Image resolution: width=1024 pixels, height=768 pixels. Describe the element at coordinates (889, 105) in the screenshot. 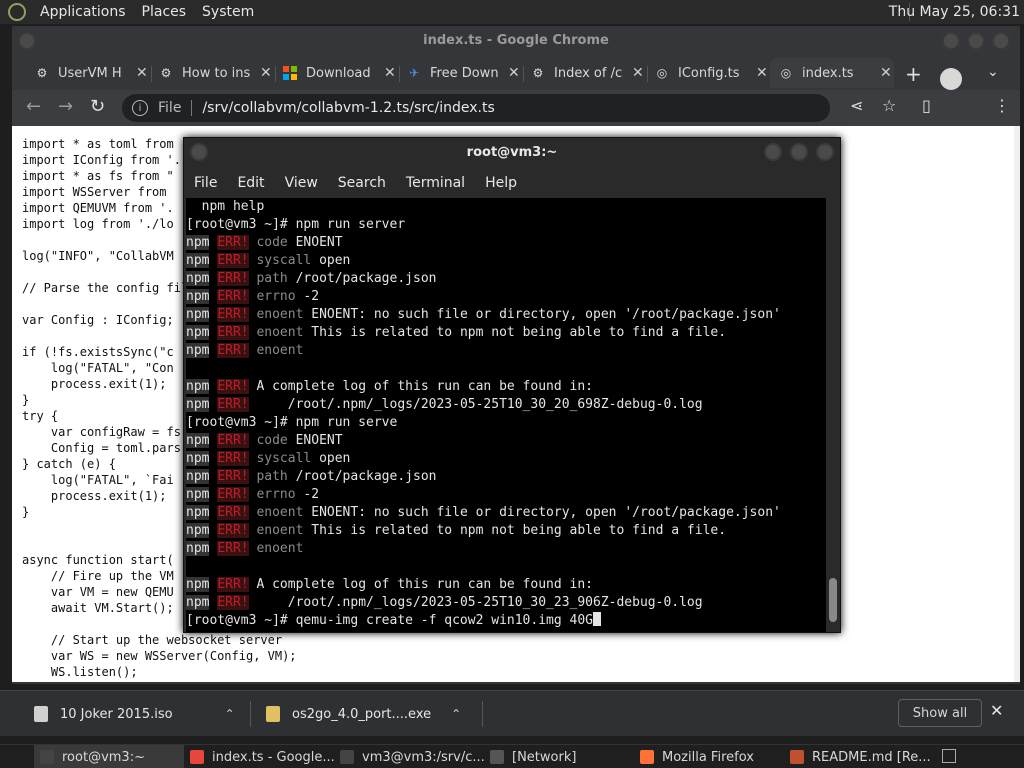

I see `bookmark-star-icon: ☆` at that location.